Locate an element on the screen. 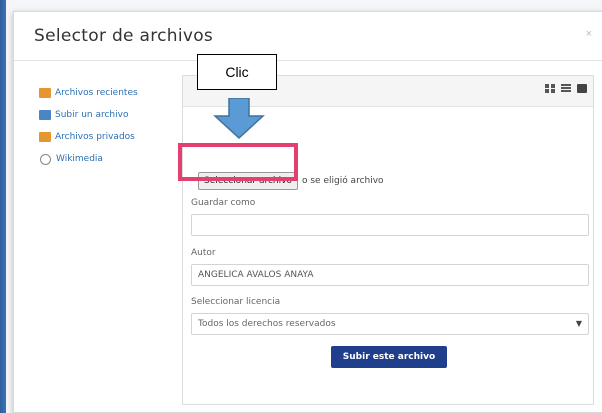 The image size is (602, 413). sidebar-item-private-files: Archivos privados is located at coordinates (114, 137).